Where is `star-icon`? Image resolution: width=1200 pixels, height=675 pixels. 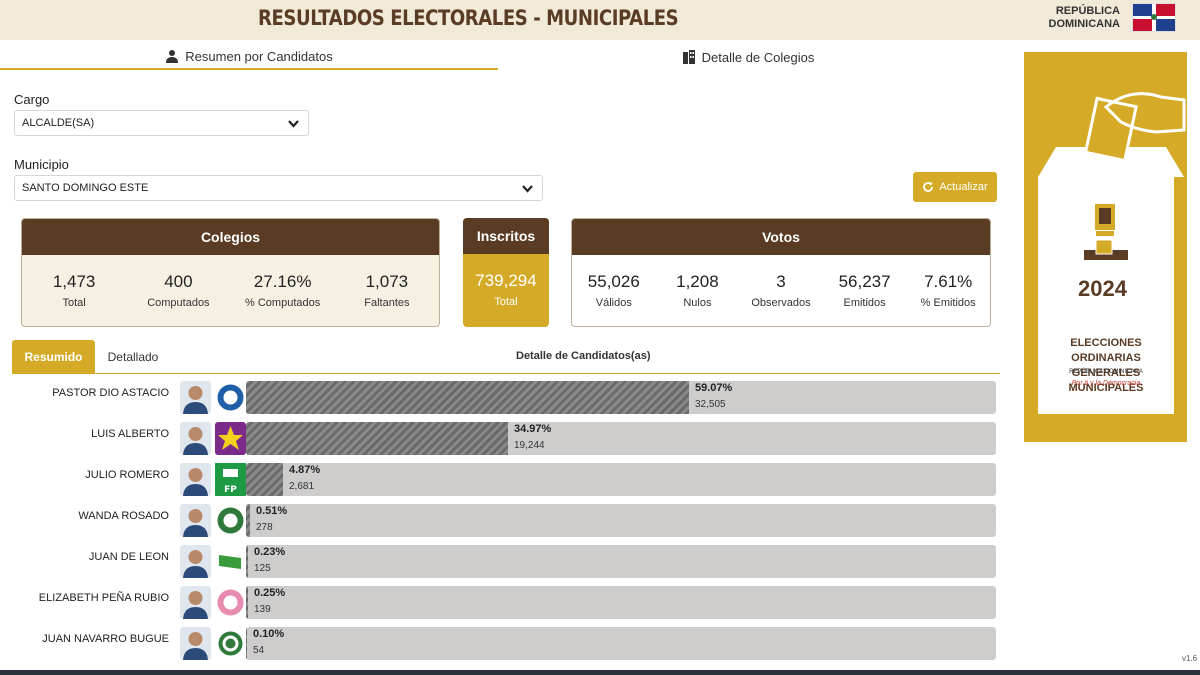
star-icon is located at coordinates (230, 438).